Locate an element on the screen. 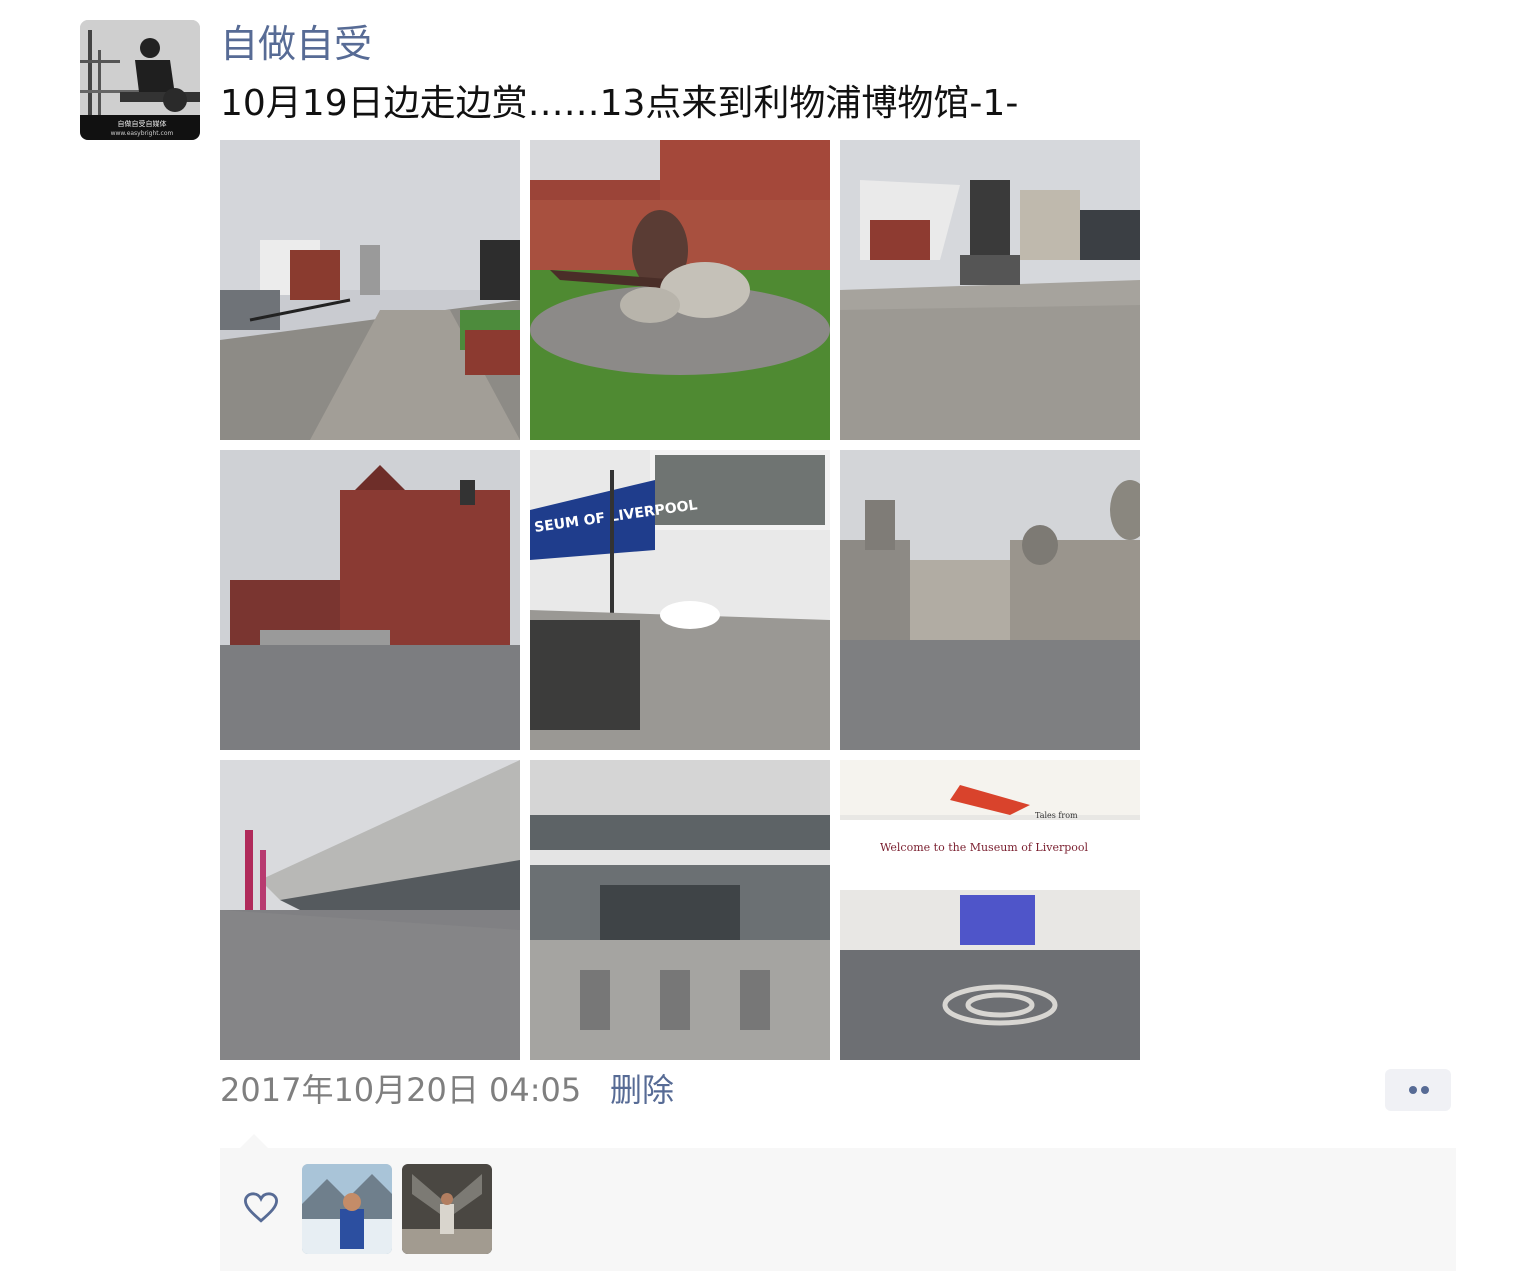 This screenshot has width=1536, height=1271. photo-museum-doors is located at coordinates (680, 910).